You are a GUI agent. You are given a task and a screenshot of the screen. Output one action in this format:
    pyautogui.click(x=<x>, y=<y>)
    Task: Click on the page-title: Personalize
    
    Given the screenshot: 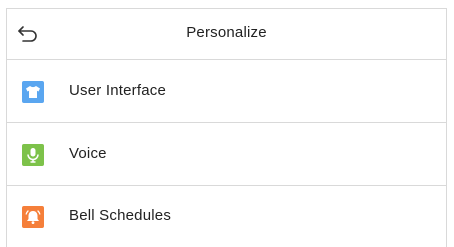 What is the action you would take?
    pyautogui.click(x=226, y=32)
    